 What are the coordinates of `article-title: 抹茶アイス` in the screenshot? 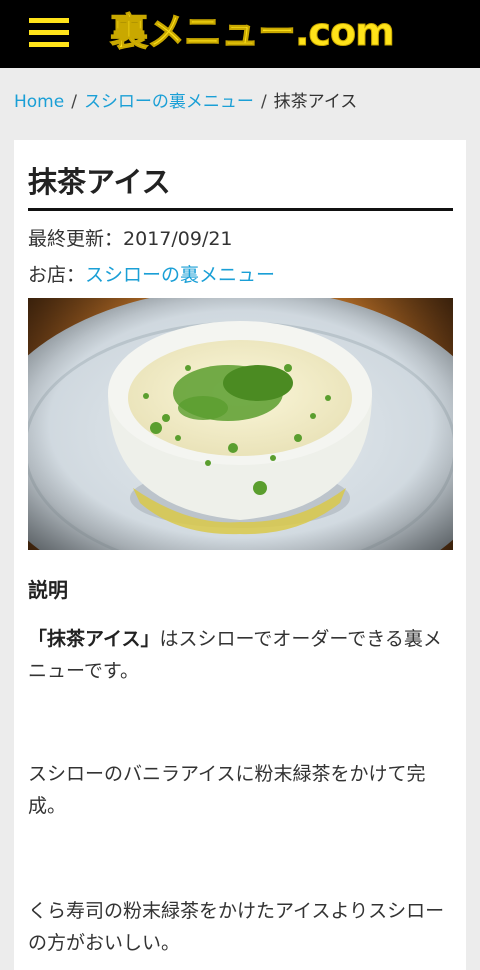 It's located at (240, 185).